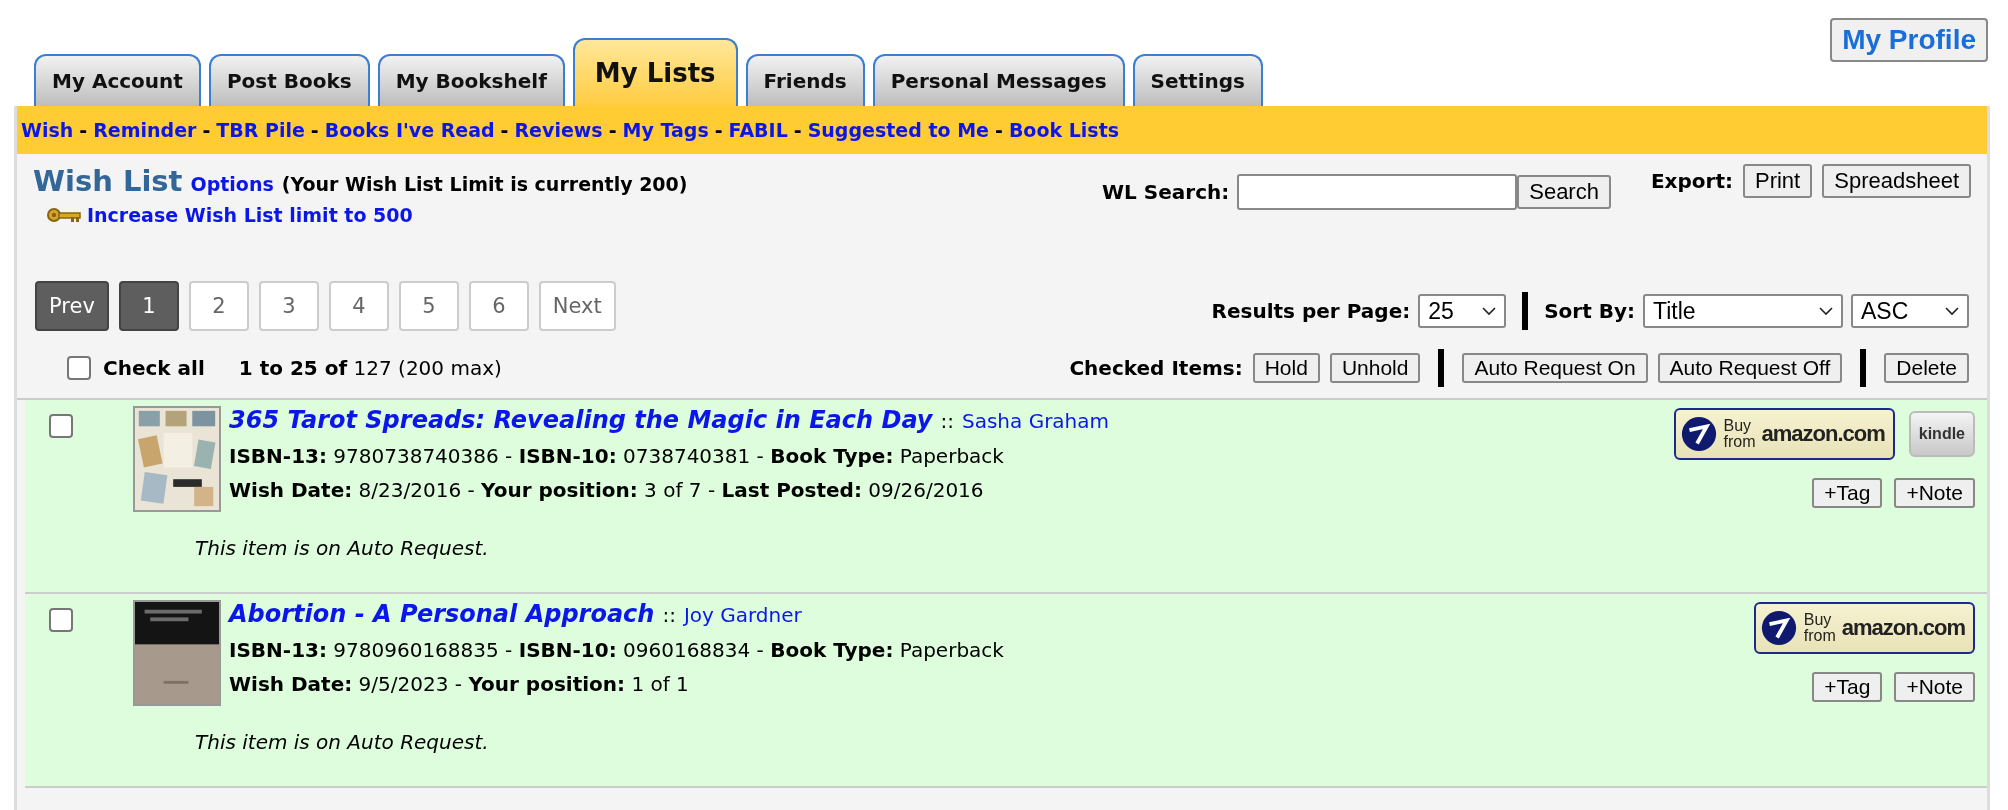 The image size is (2008, 810). I want to click on page-button: Next, so click(577, 306).